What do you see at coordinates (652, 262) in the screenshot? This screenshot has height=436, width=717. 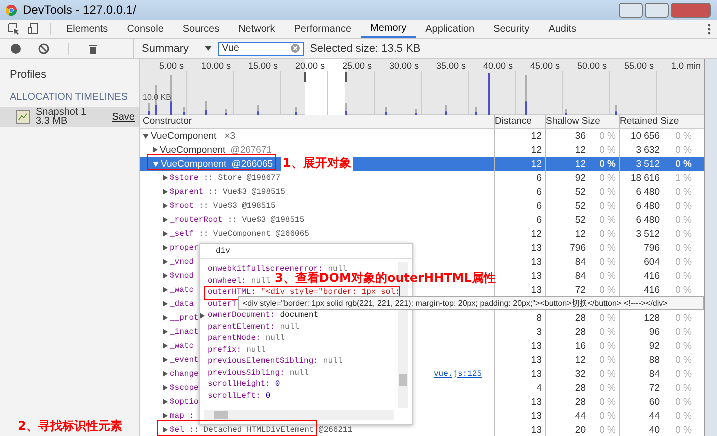 I see `retained-size-value: 604` at bounding box center [652, 262].